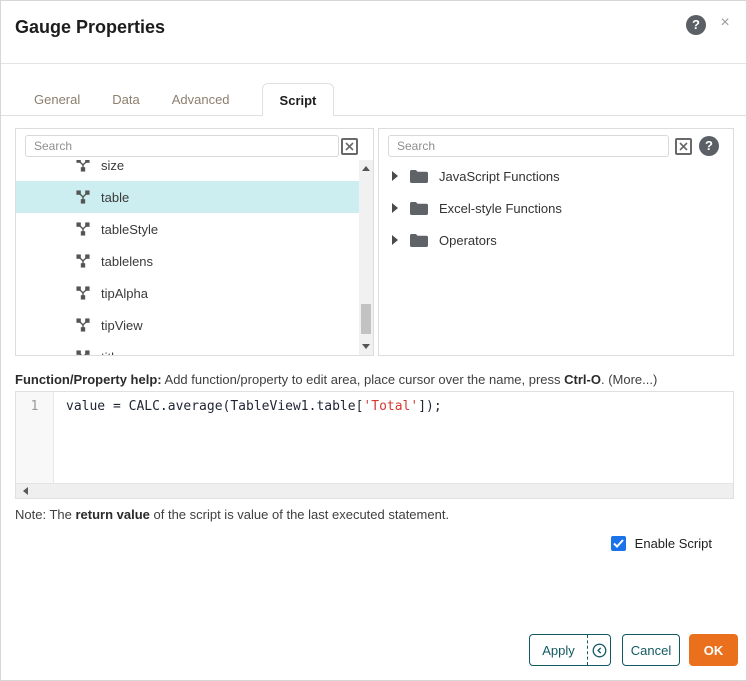 The image size is (747, 681). Describe the element at coordinates (391, 406) in the screenshot. I see `code-string-literal: 'Total'` at that location.